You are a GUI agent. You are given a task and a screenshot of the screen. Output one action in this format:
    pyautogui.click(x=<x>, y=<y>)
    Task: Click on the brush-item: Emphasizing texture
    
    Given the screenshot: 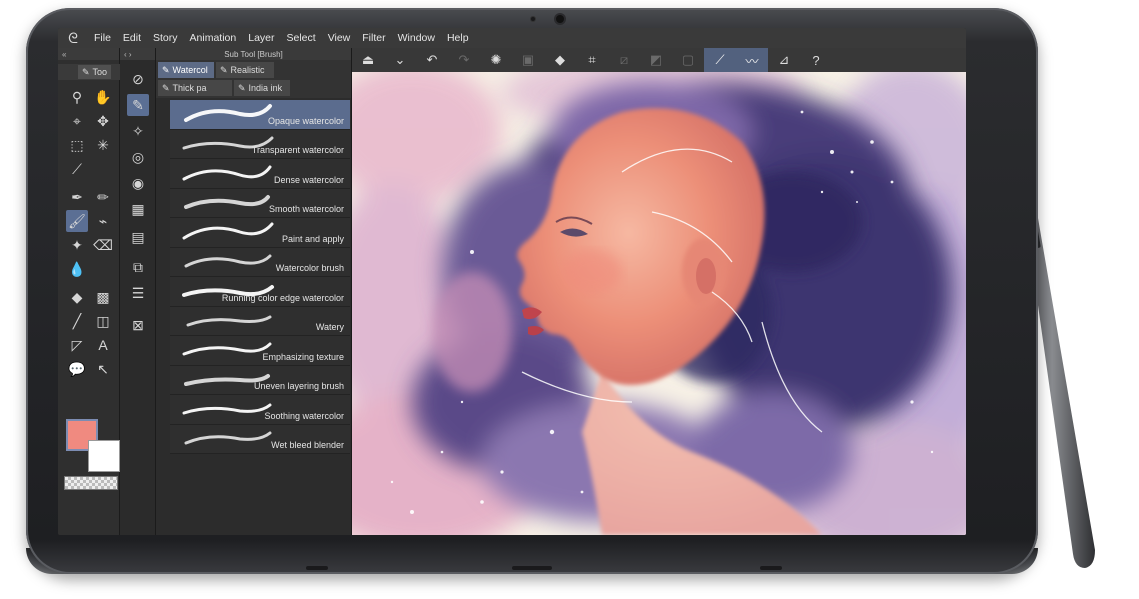 What is the action you would take?
    pyautogui.click(x=260, y=351)
    